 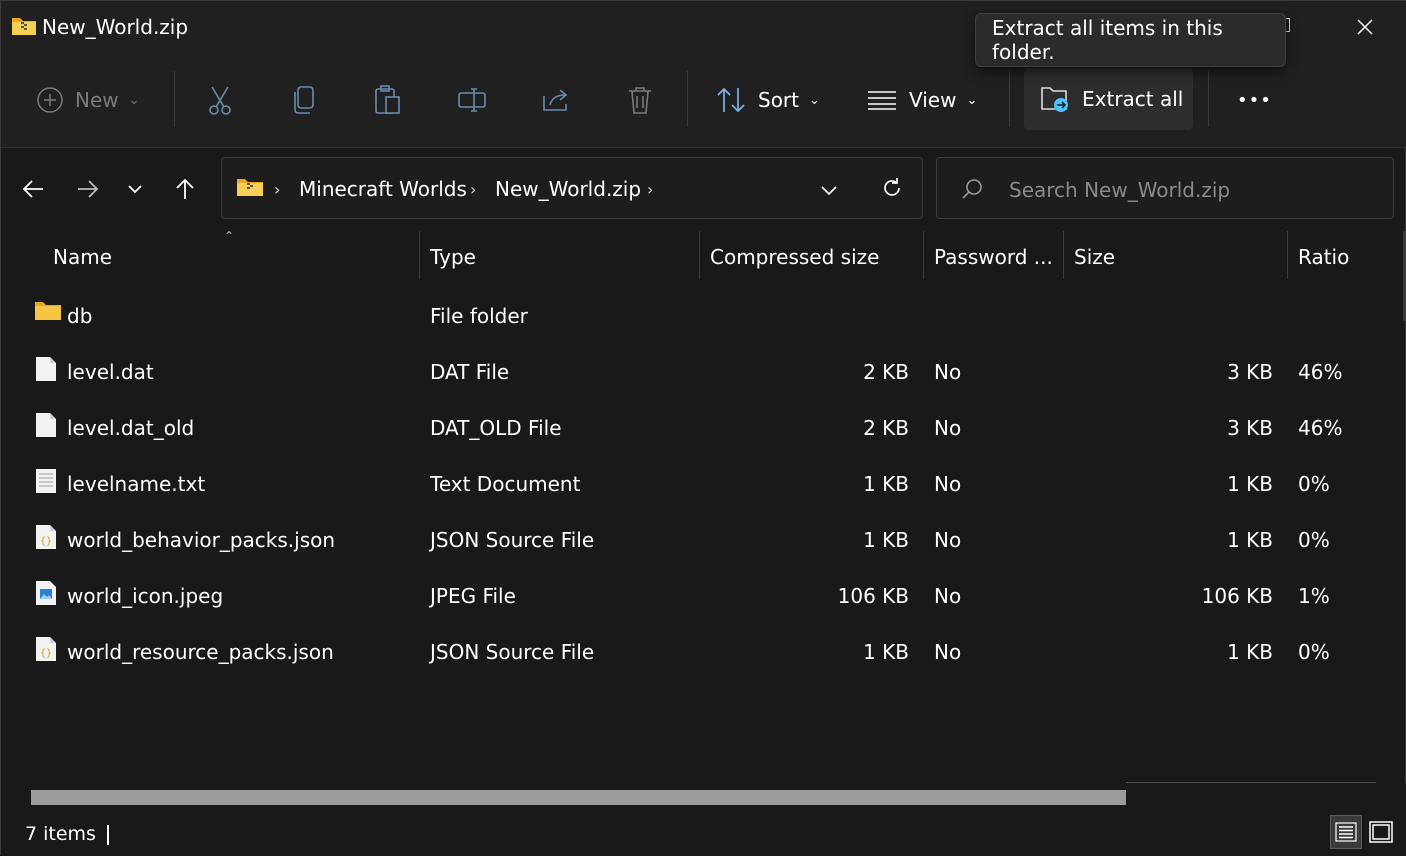 What do you see at coordinates (512, 540) in the screenshot?
I see `file-type: JSON Source File` at bounding box center [512, 540].